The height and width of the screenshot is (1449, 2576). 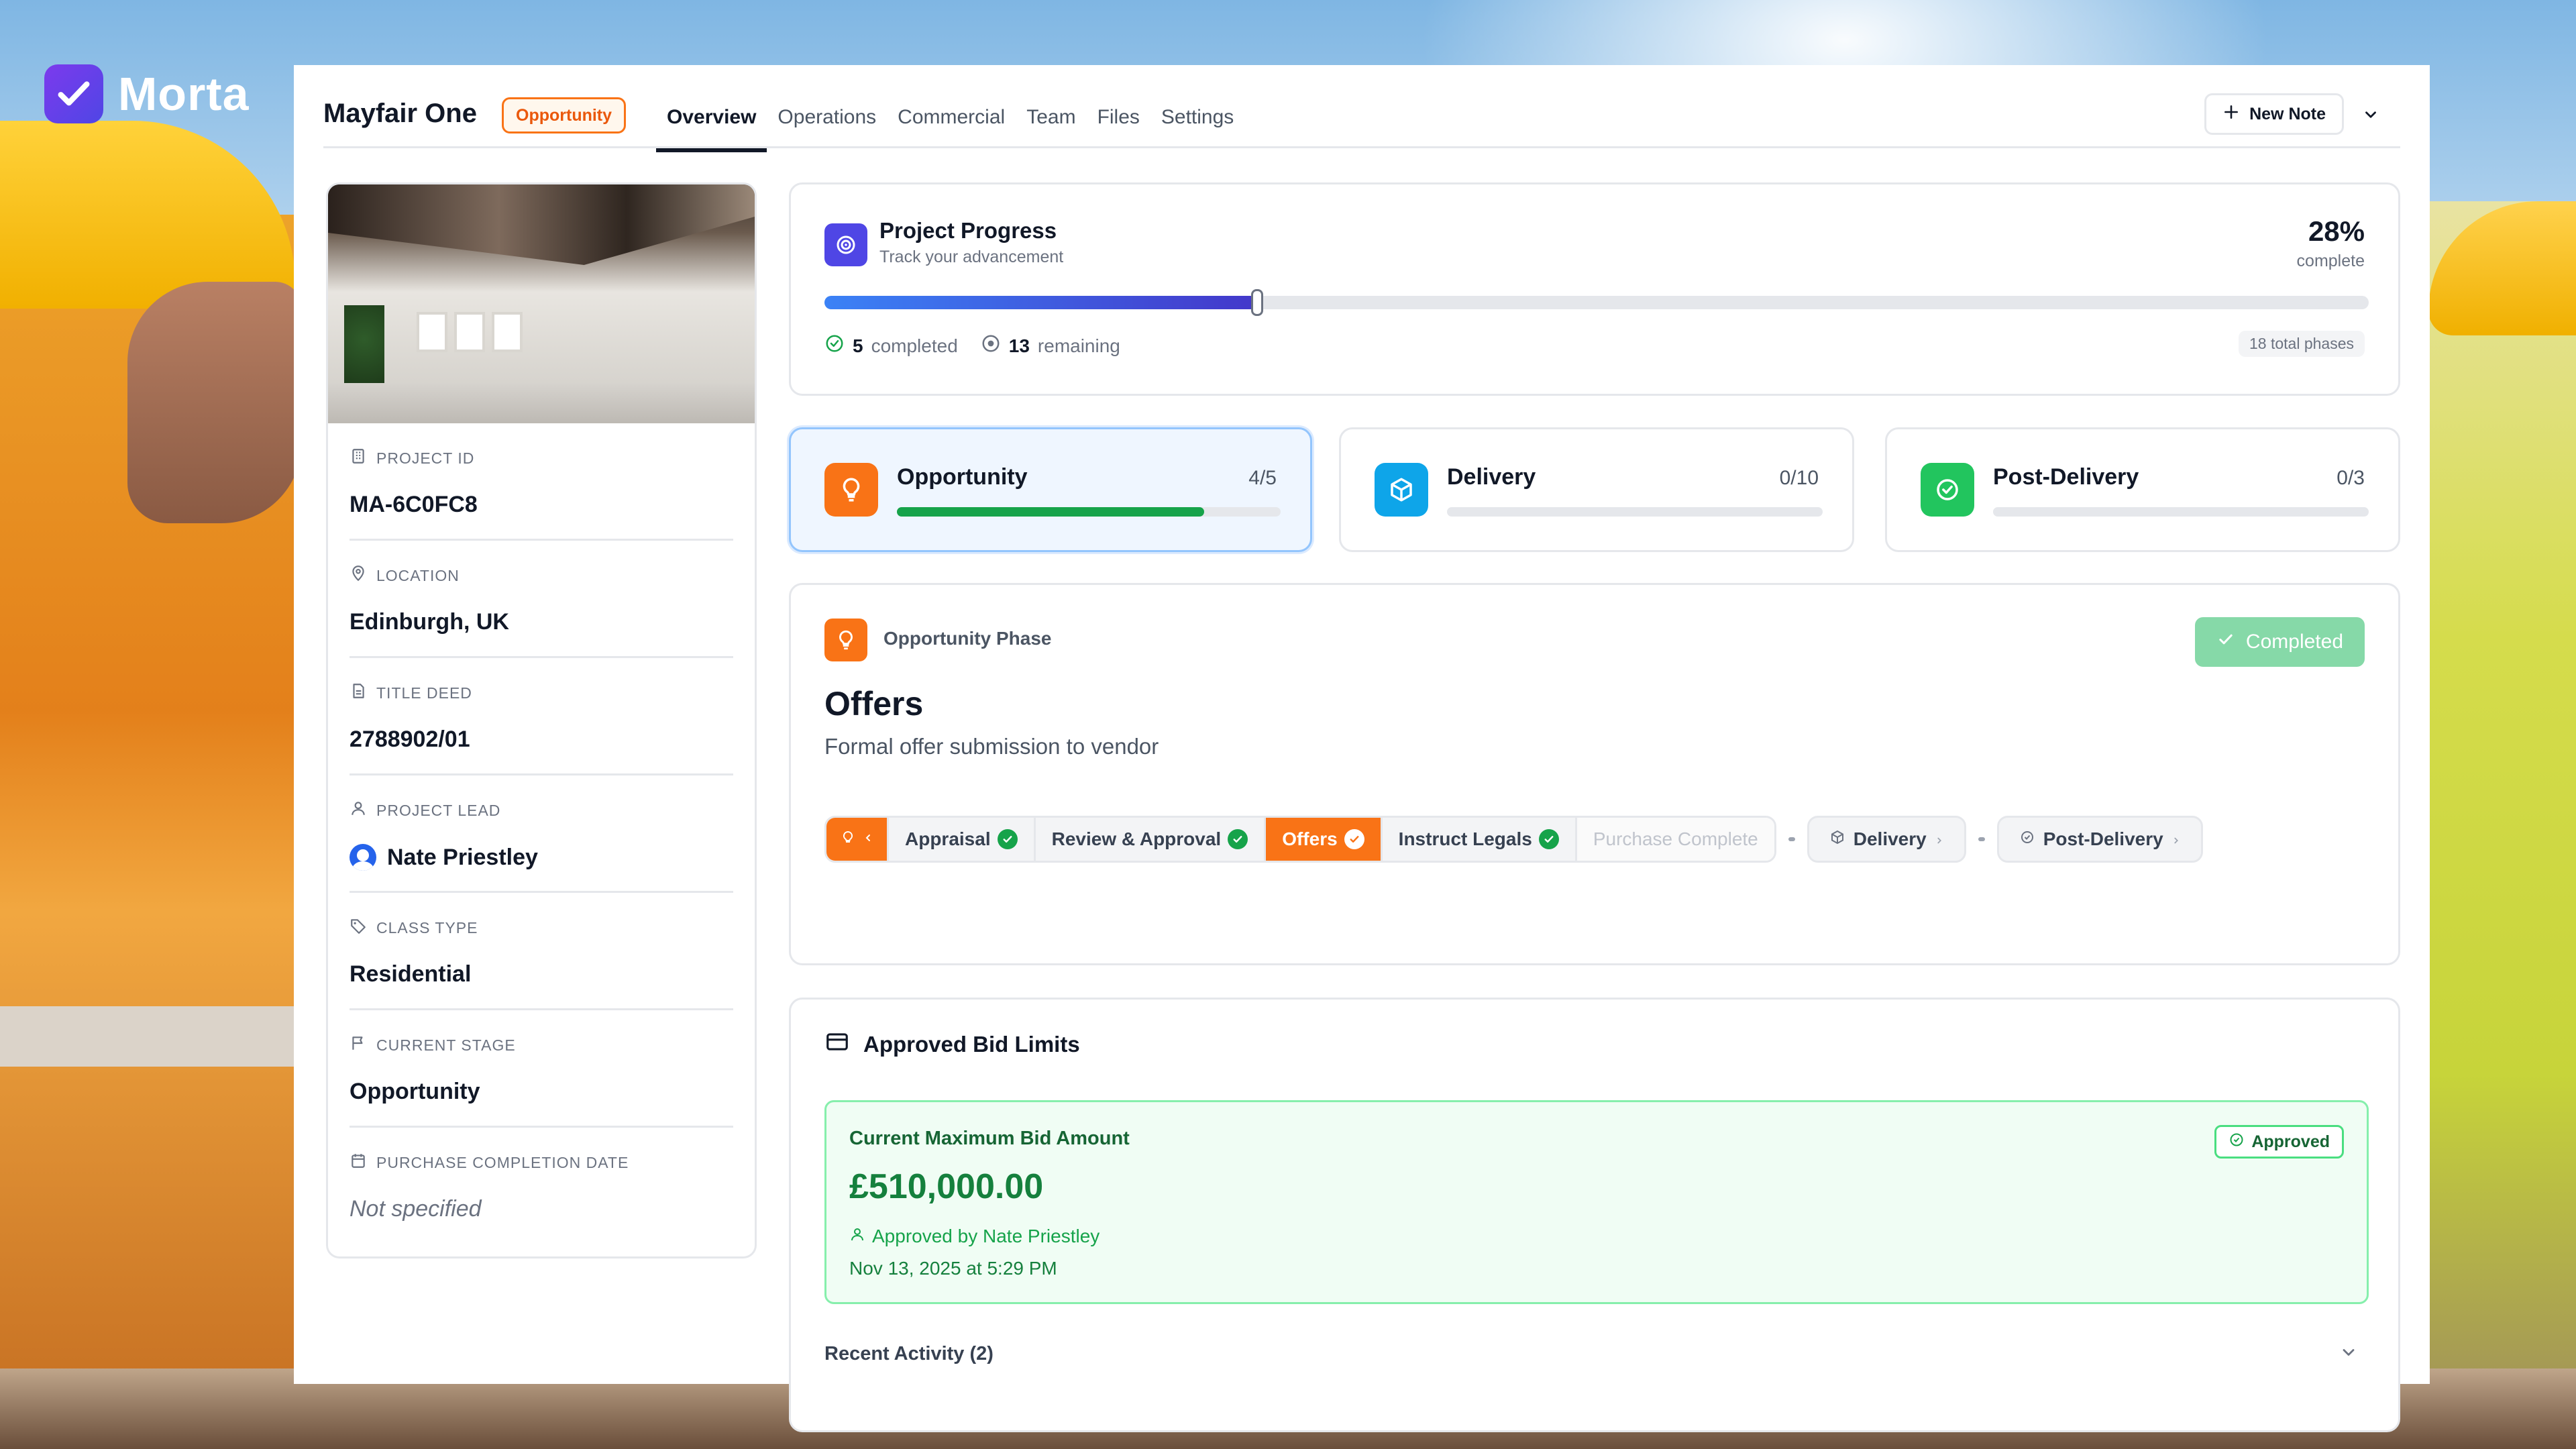 I want to click on bid-section-header: Approved Bid Limits, so click(x=952, y=1044).